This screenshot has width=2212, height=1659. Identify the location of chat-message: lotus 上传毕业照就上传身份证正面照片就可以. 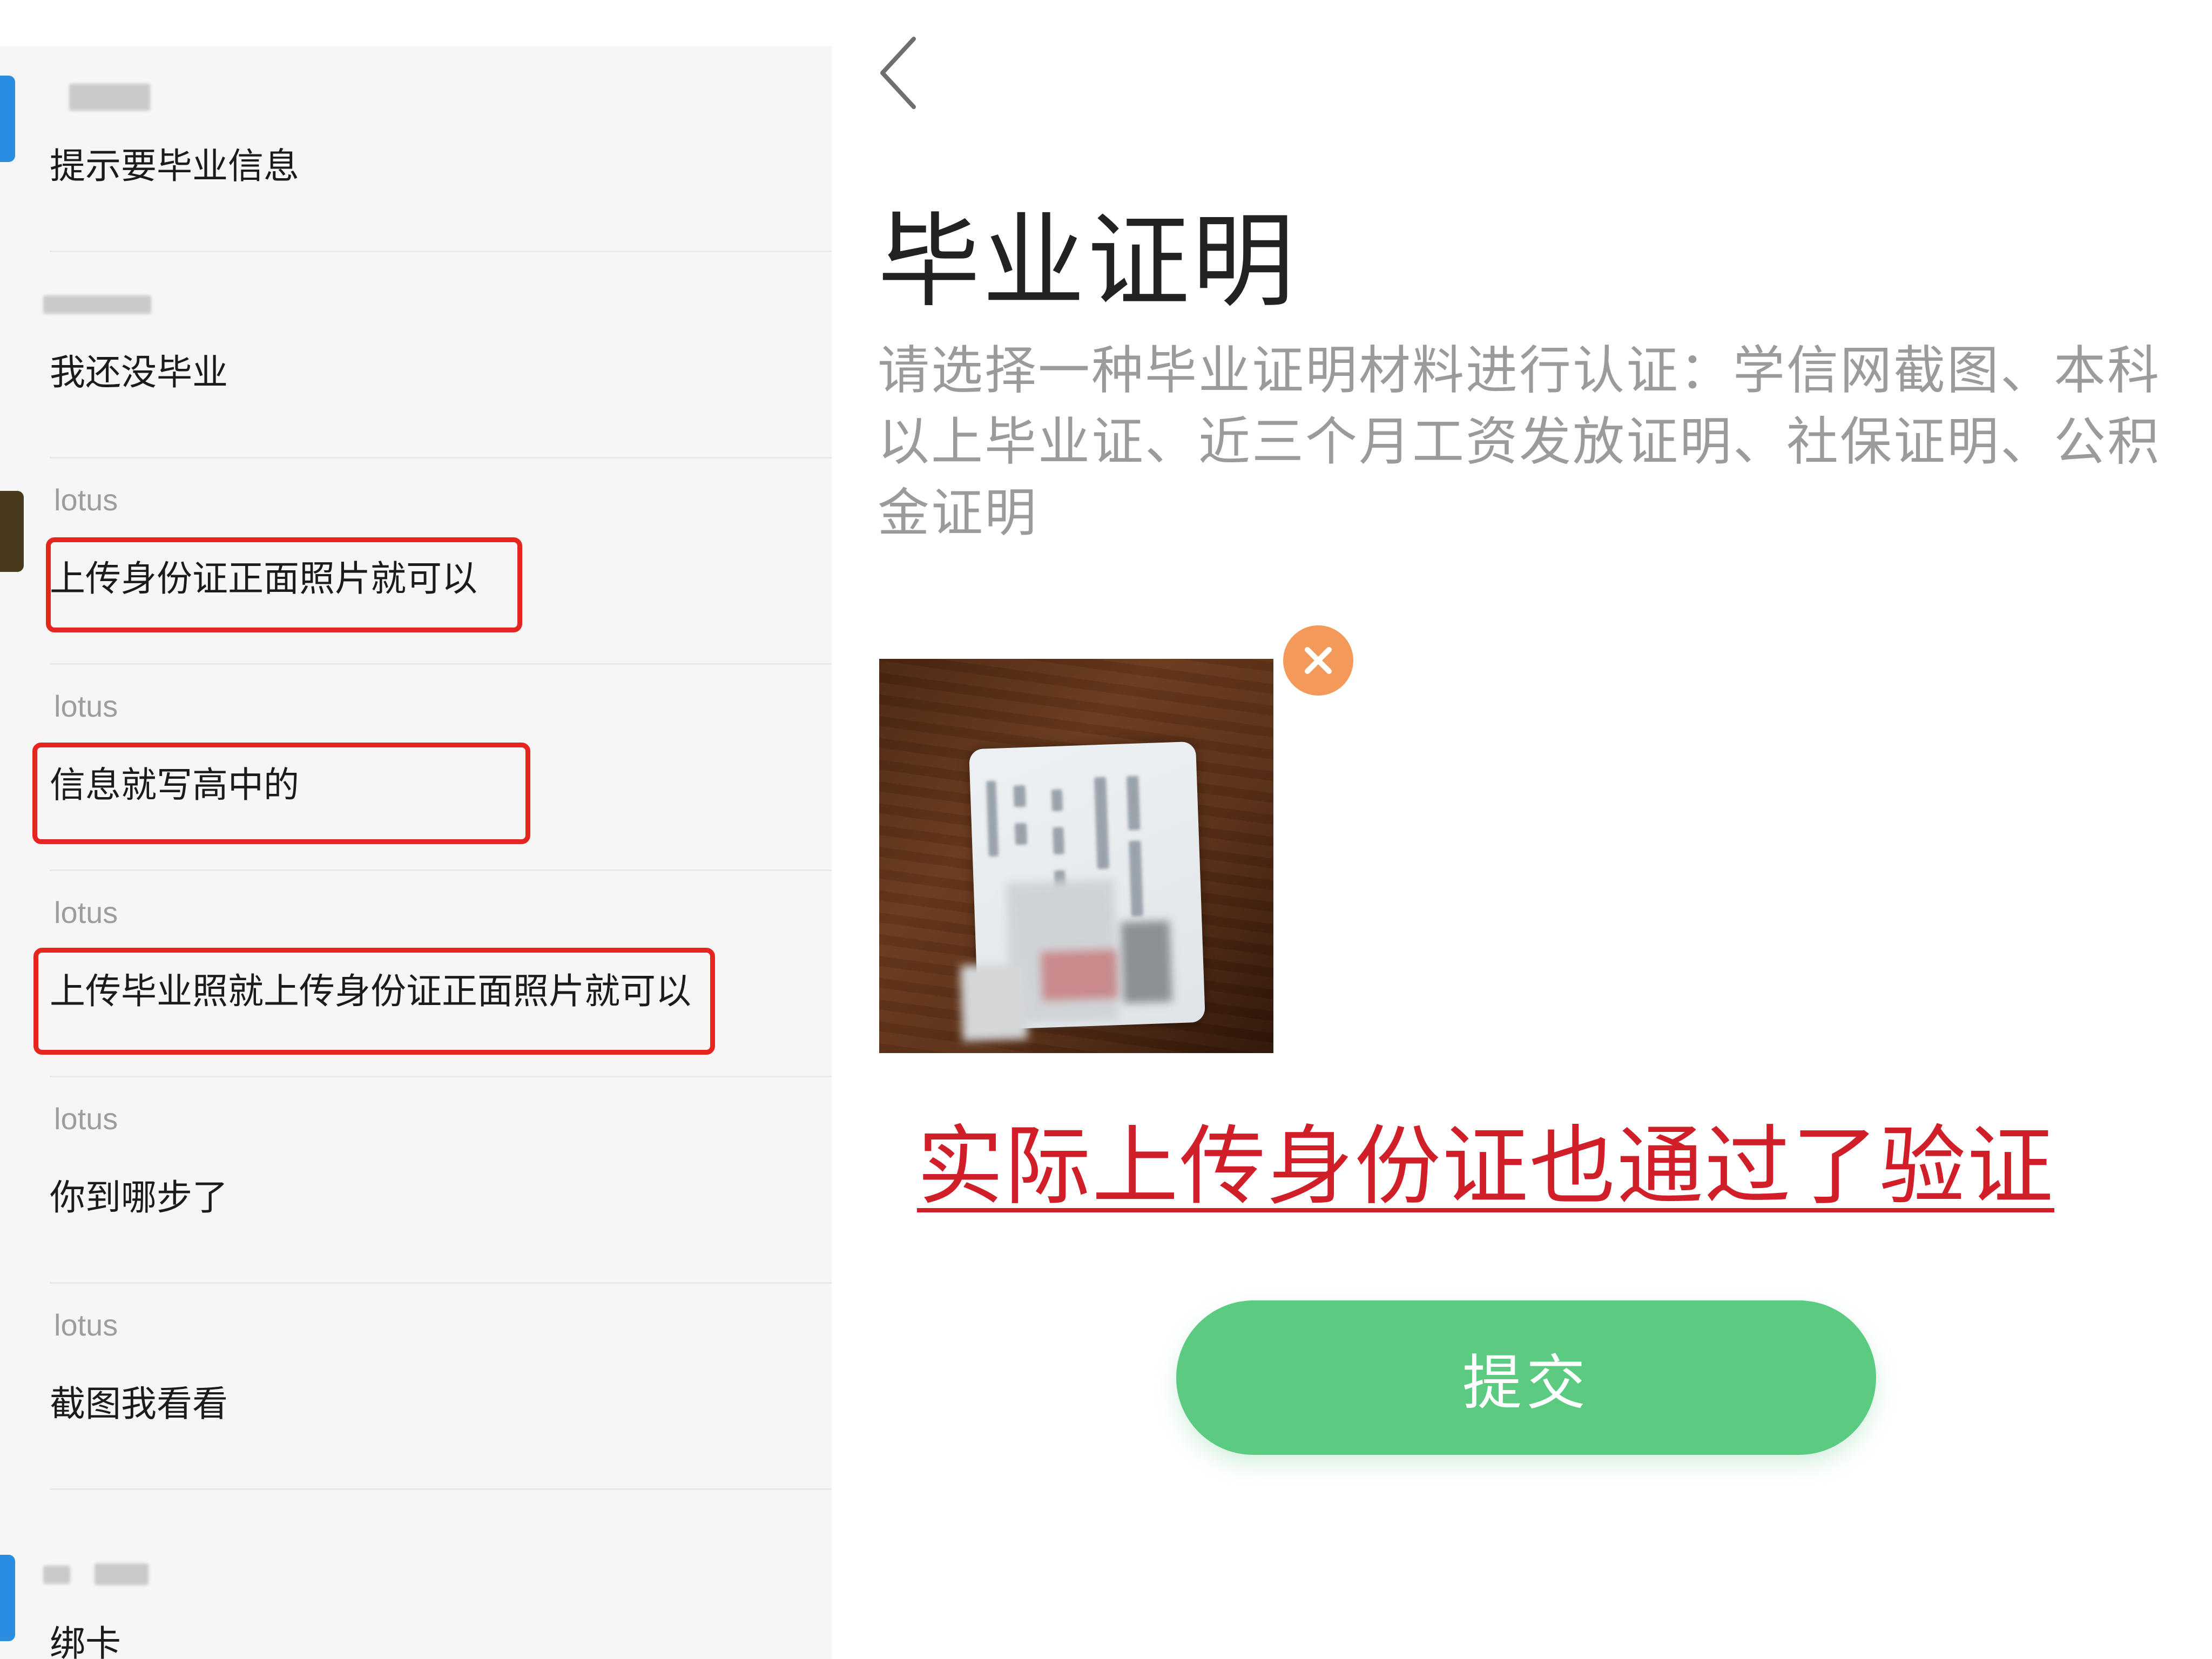
(416, 974).